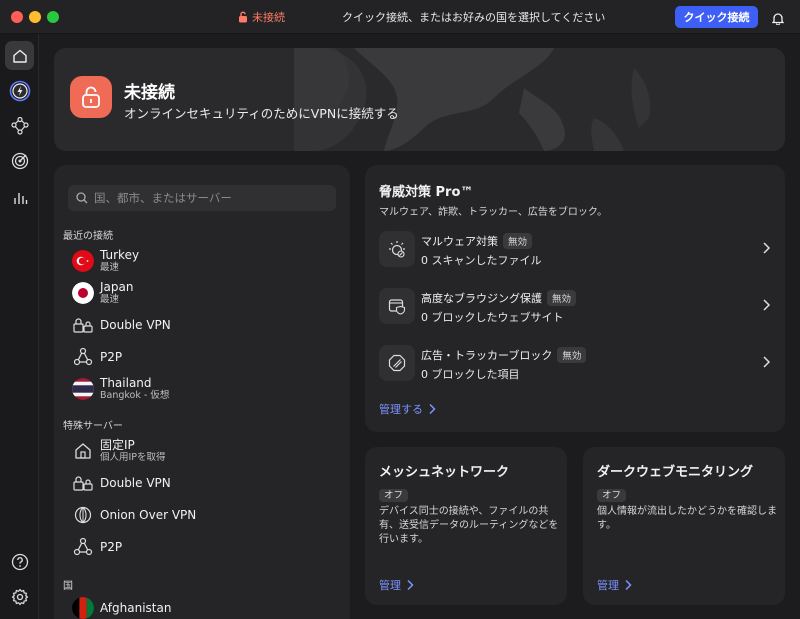  I want to click on server-item-title: Afghanistan, so click(136, 608).